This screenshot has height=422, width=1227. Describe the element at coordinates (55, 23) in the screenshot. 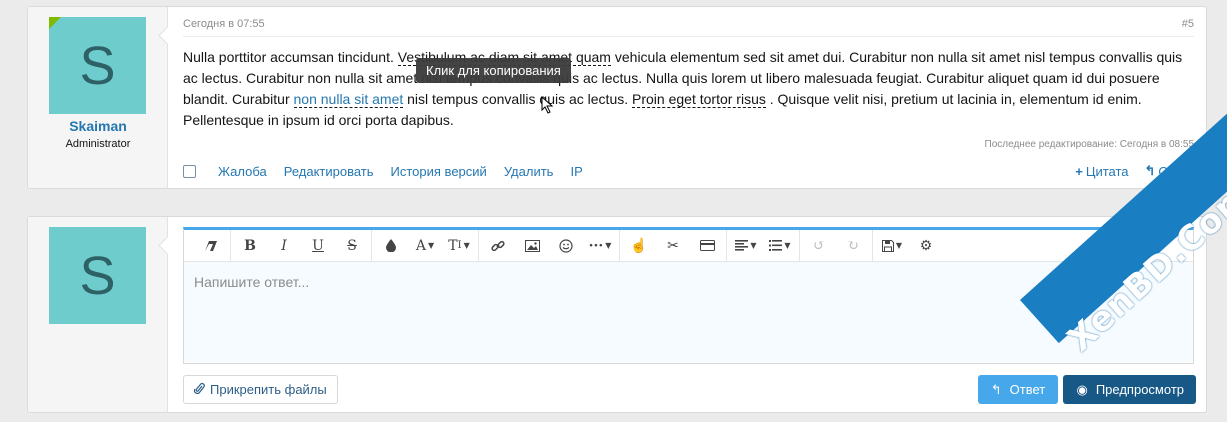

I see `online-indicator` at that location.